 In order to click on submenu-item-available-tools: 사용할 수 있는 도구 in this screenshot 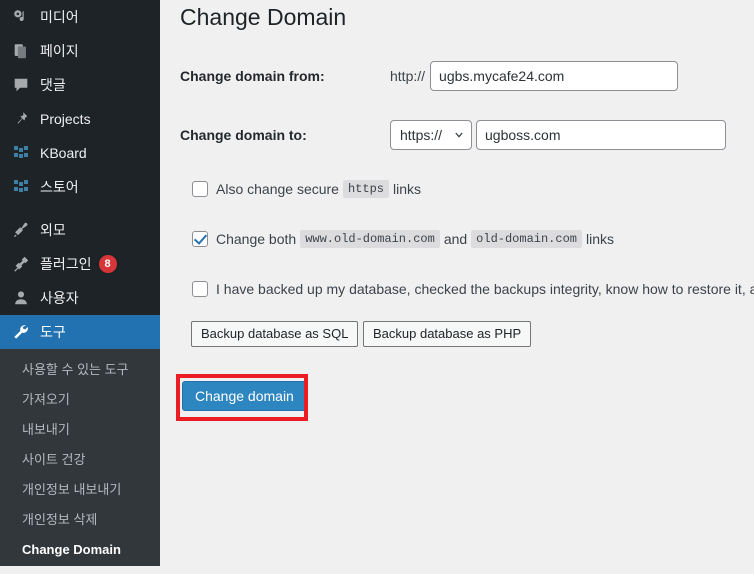, I will do `click(80, 370)`.